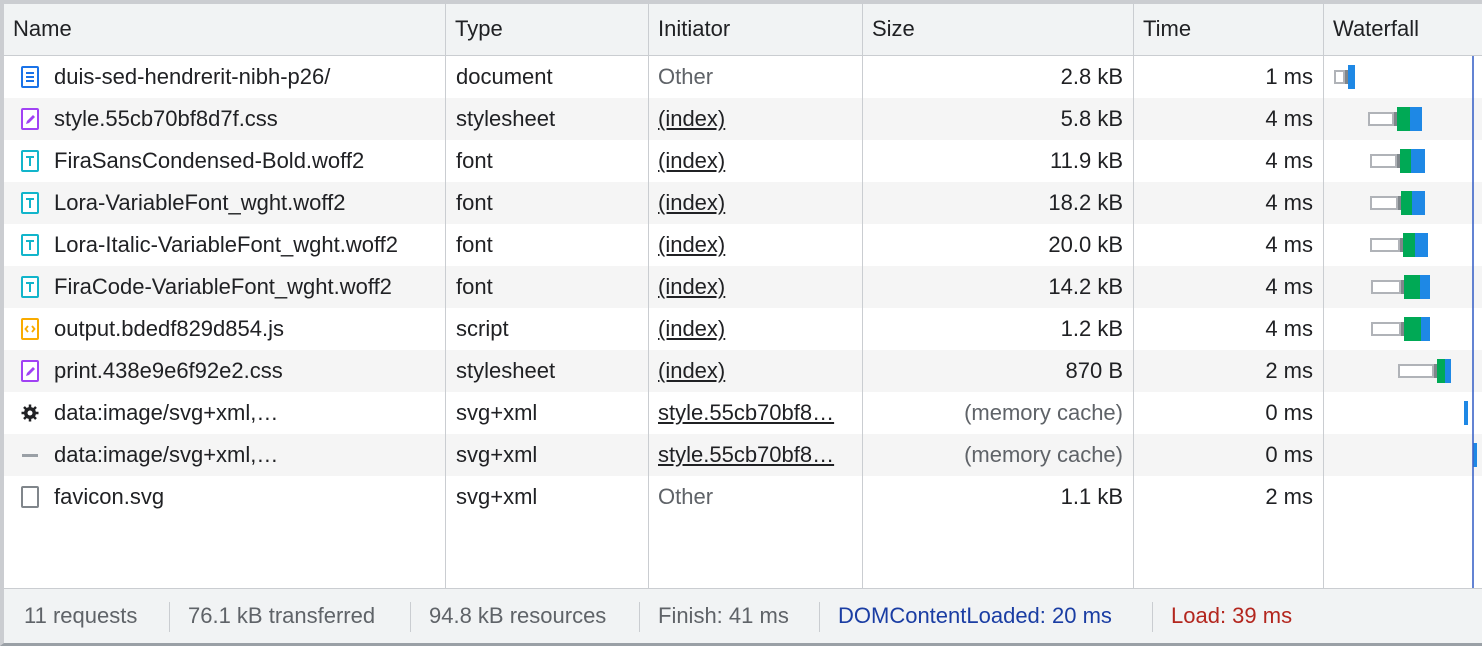  I want to click on column-header-time: Time, so click(1228, 30).